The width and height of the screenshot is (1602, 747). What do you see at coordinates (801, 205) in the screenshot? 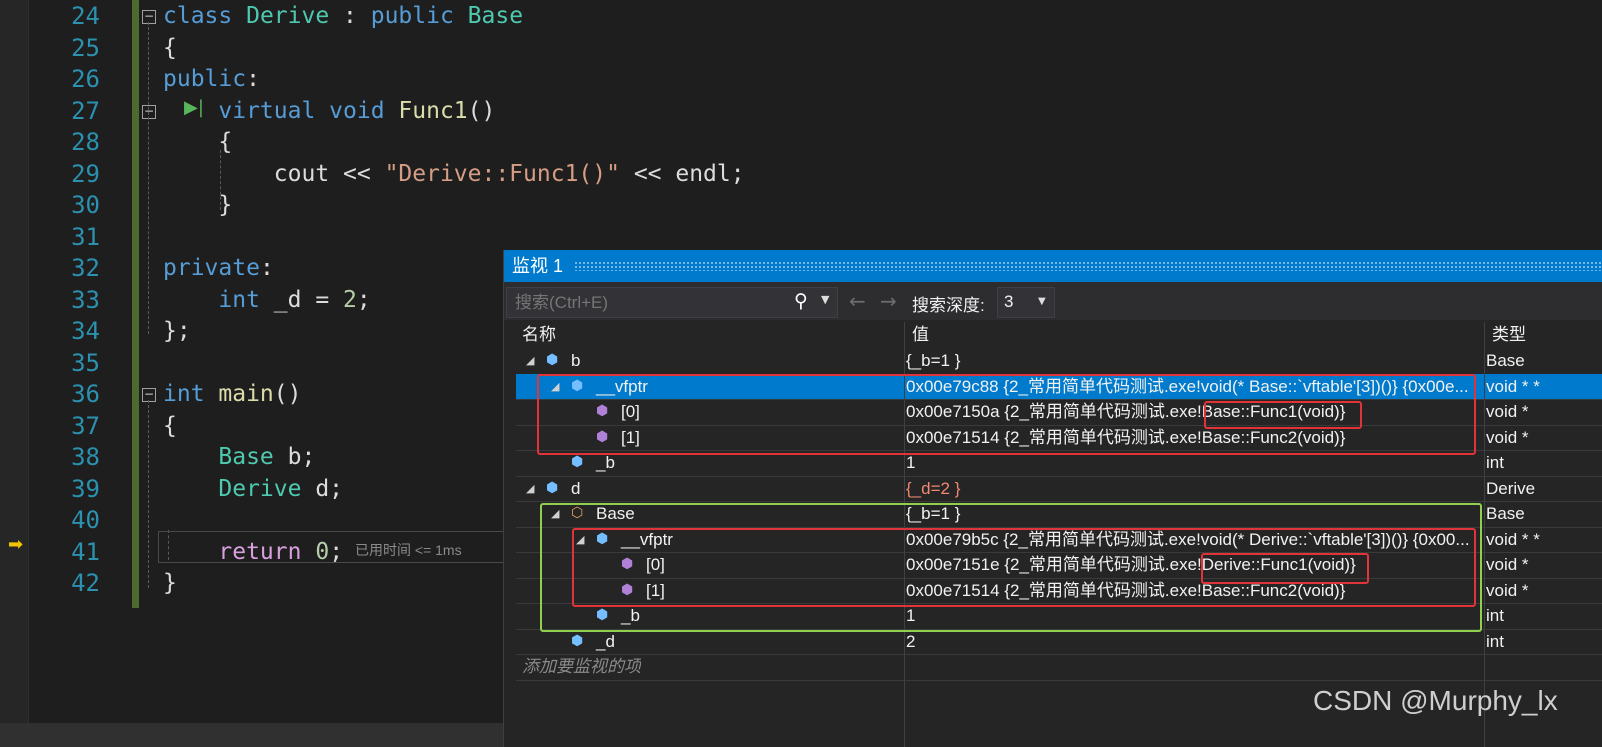
I see `code-line: 30 }` at bounding box center [801, 205].